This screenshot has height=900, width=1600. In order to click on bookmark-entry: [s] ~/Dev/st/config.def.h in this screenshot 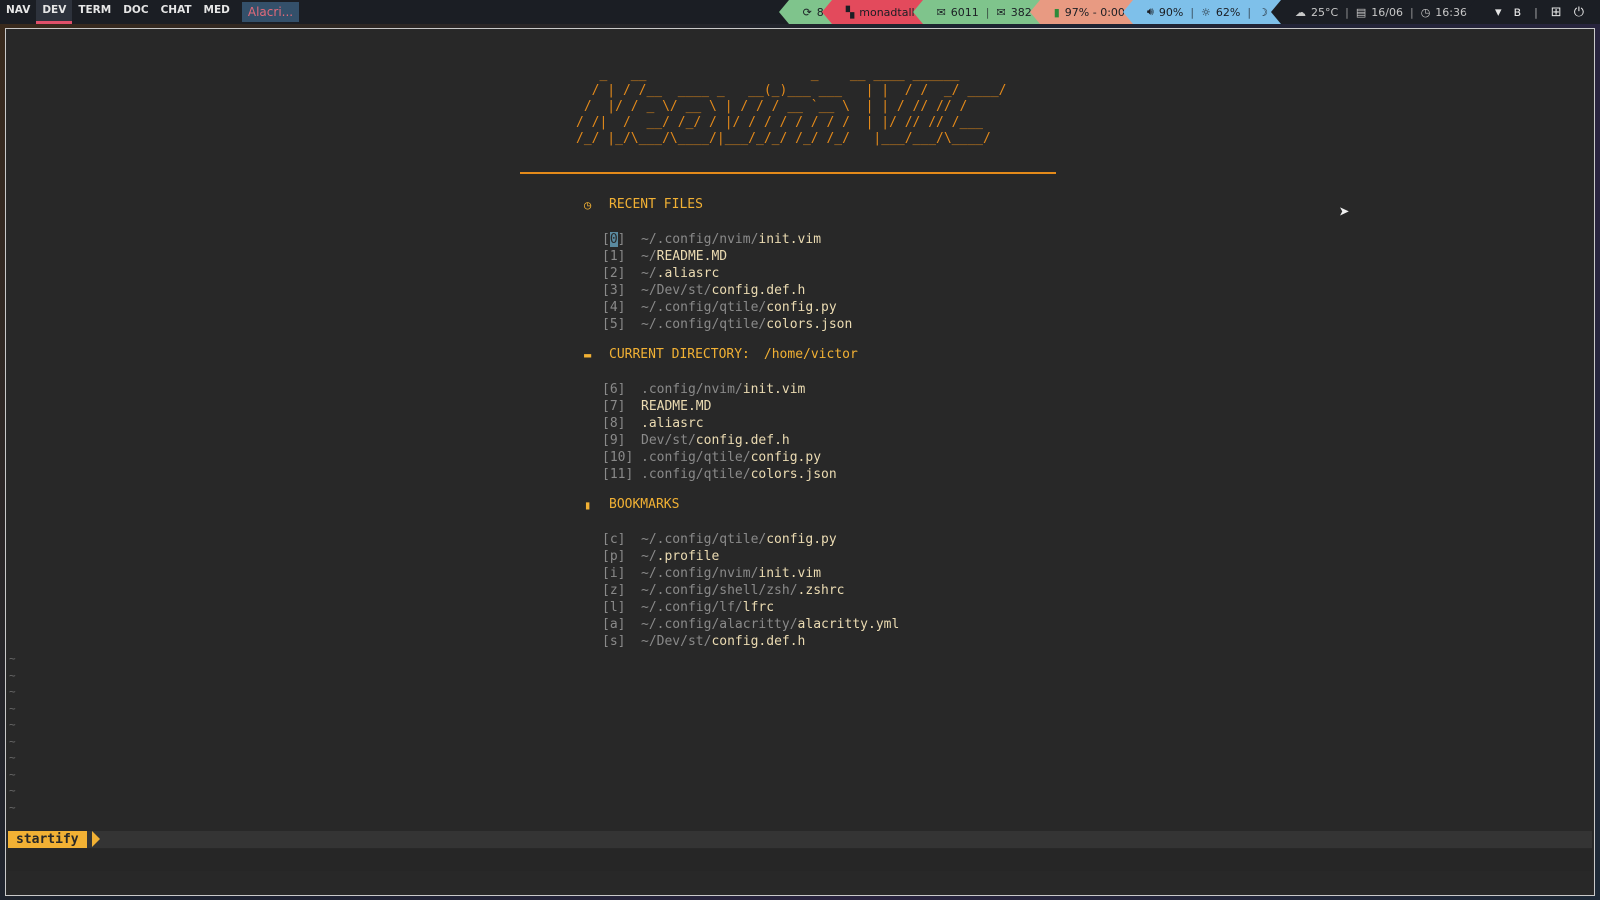, I will do `click(750, 641)`.